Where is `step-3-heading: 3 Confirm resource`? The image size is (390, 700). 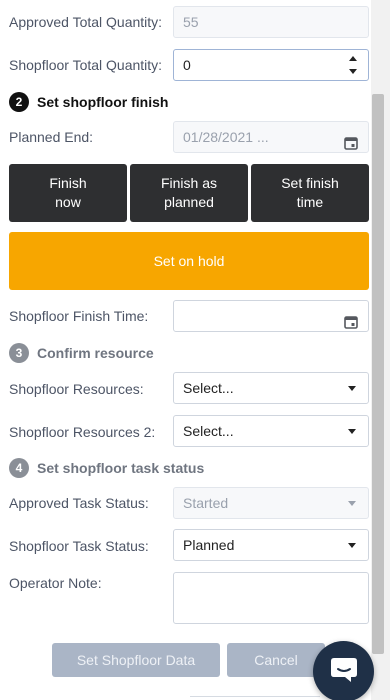
step-3-heading: 3 Confirm resource is located at coordinates (81, 353).